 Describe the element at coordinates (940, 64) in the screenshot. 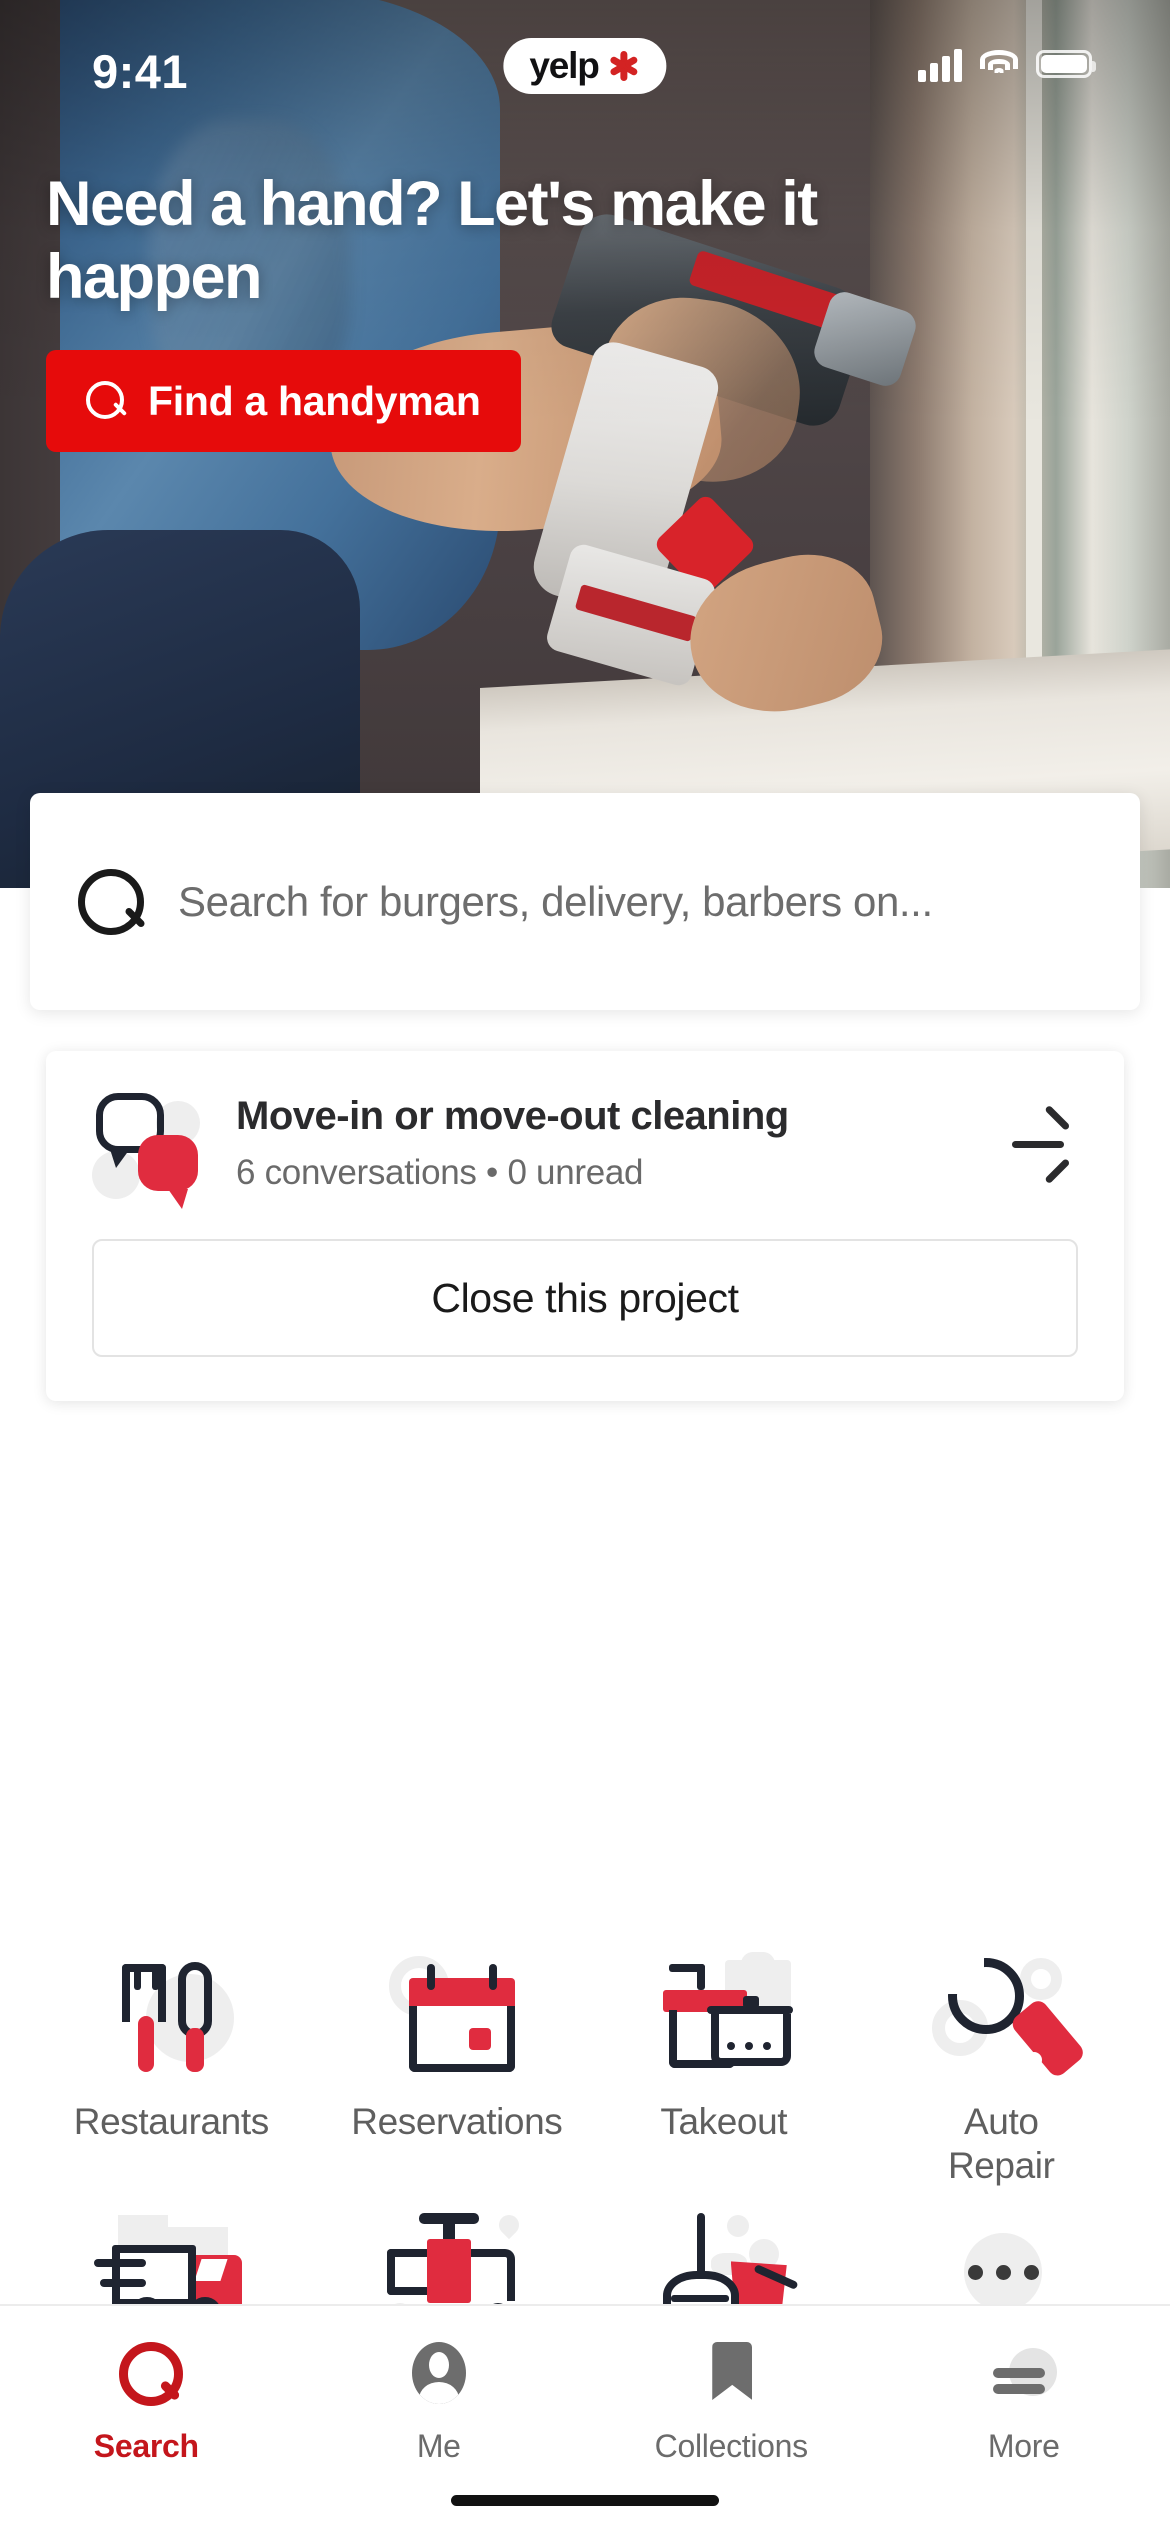

I see `cellular-signal-icon` at that location.